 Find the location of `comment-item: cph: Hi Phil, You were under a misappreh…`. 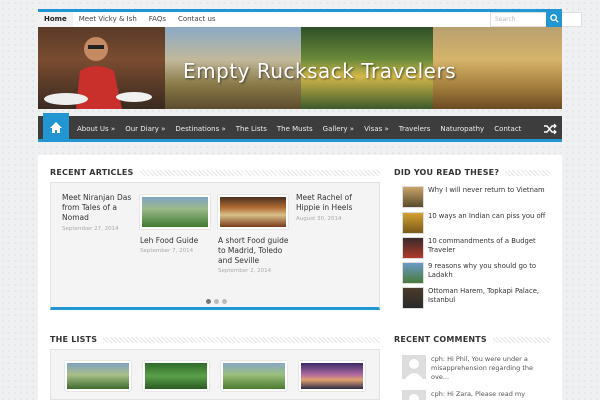

comment-item: cph: Hi Phil, You were under a misappreh… is located at coordinates (474, 368).